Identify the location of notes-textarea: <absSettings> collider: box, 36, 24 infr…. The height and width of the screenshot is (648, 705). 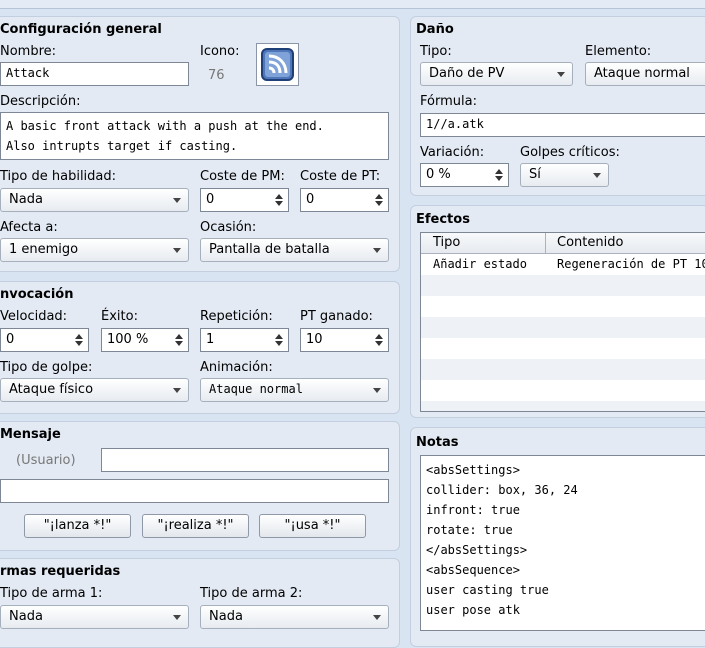
(562, 543).